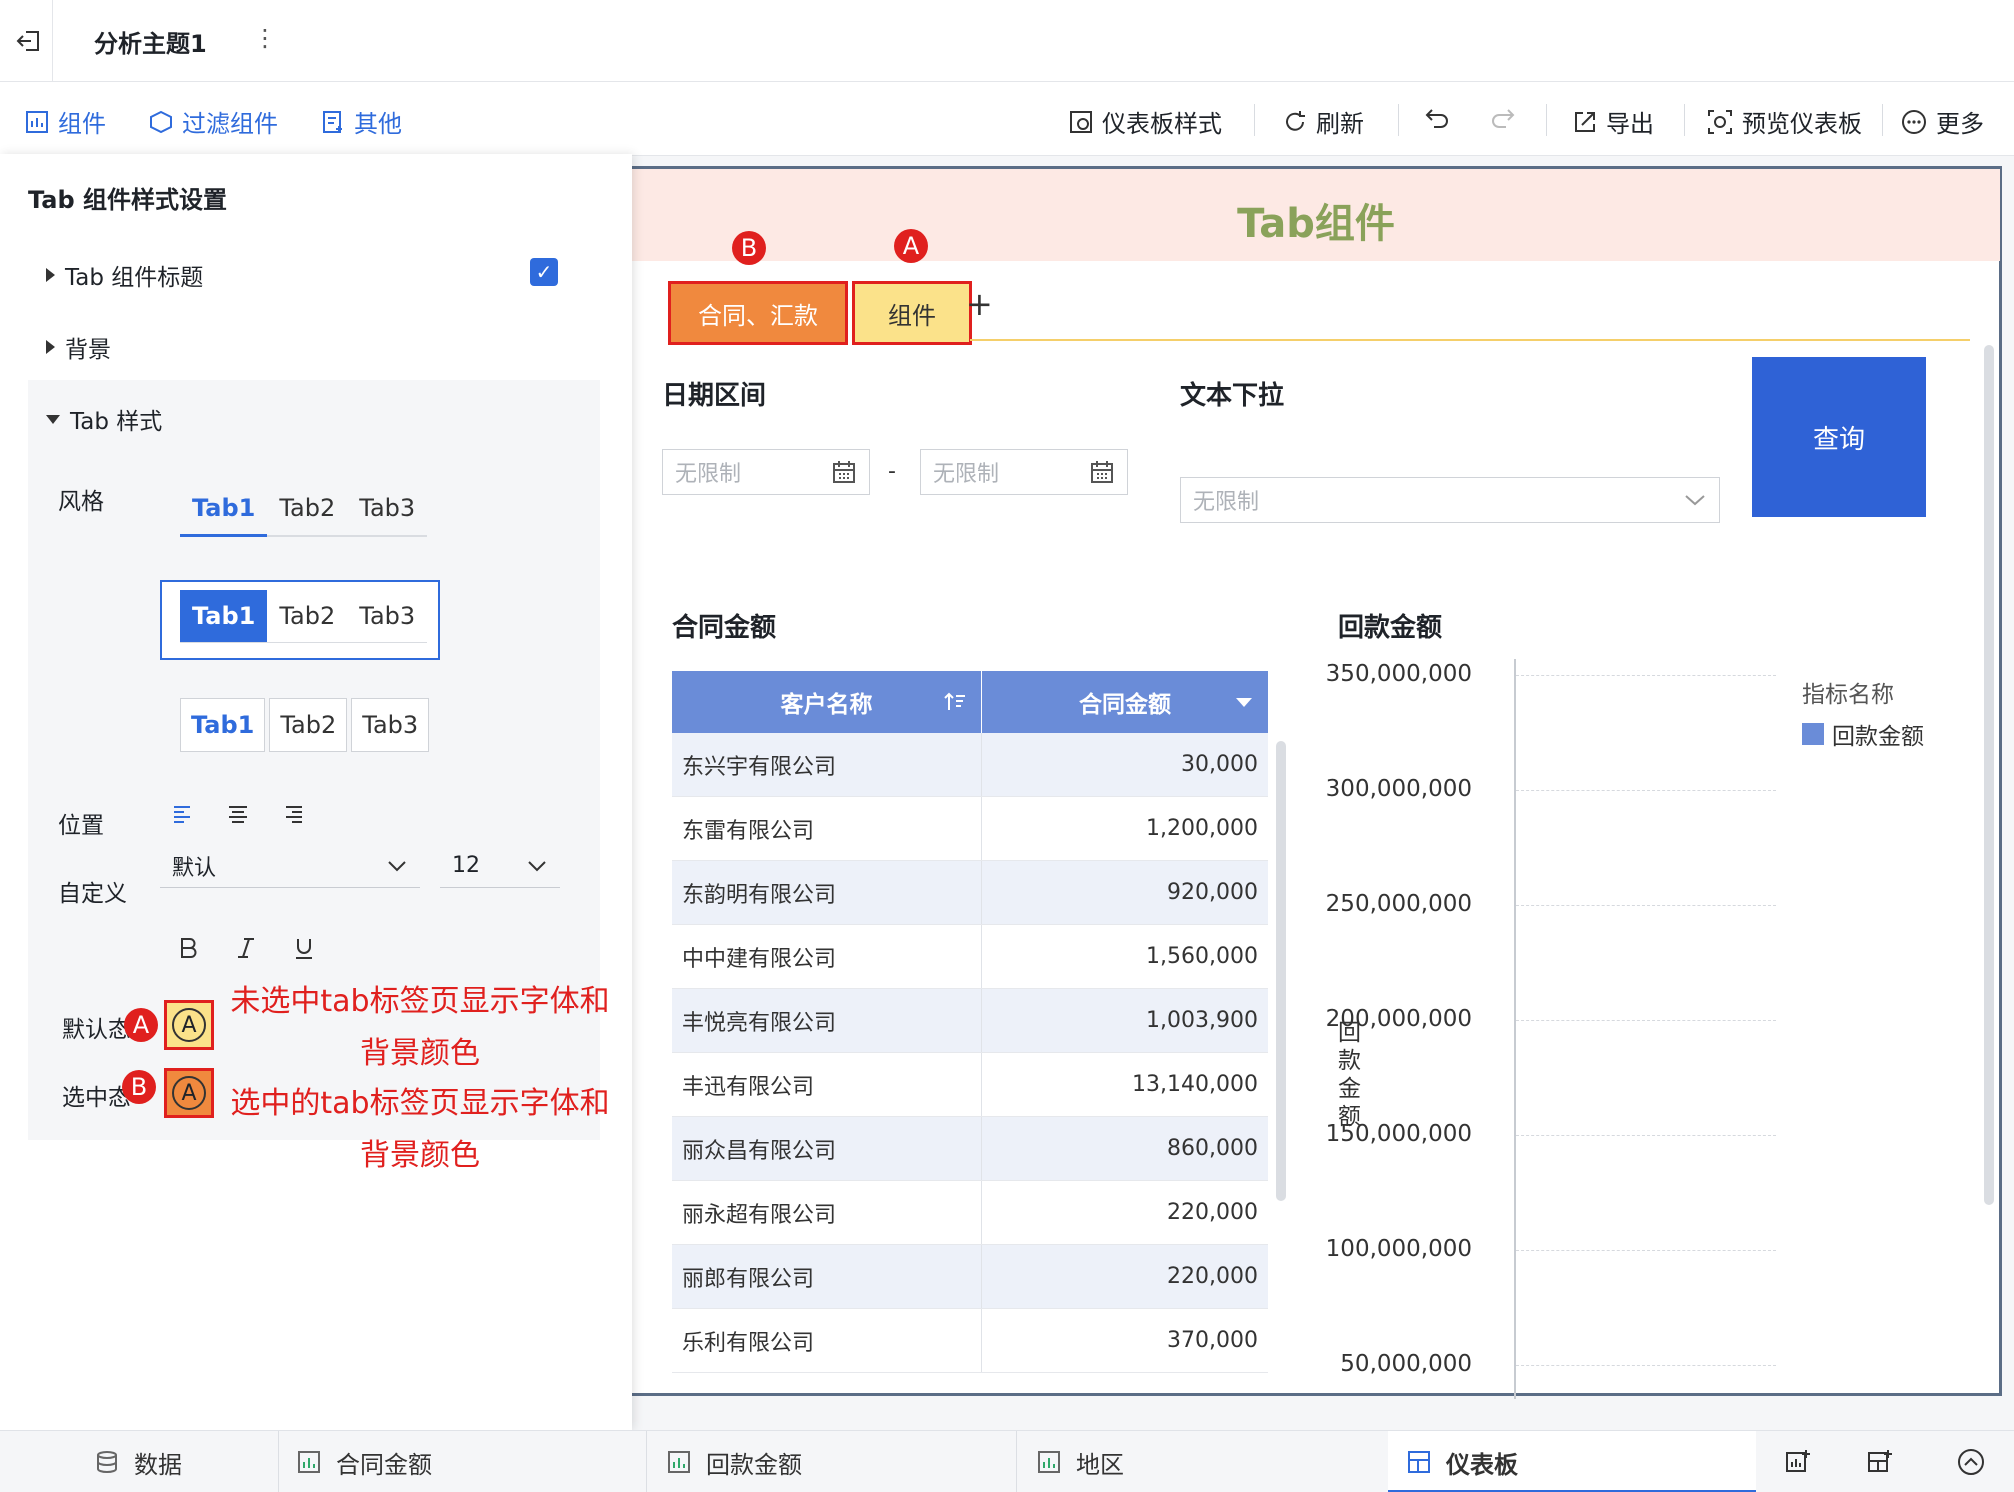 Image resolution: width=2014 pixels, height=1492 pixels. I want to click on style-option-filled: Tab1 Tab2 Tab3, so click(300, 620).